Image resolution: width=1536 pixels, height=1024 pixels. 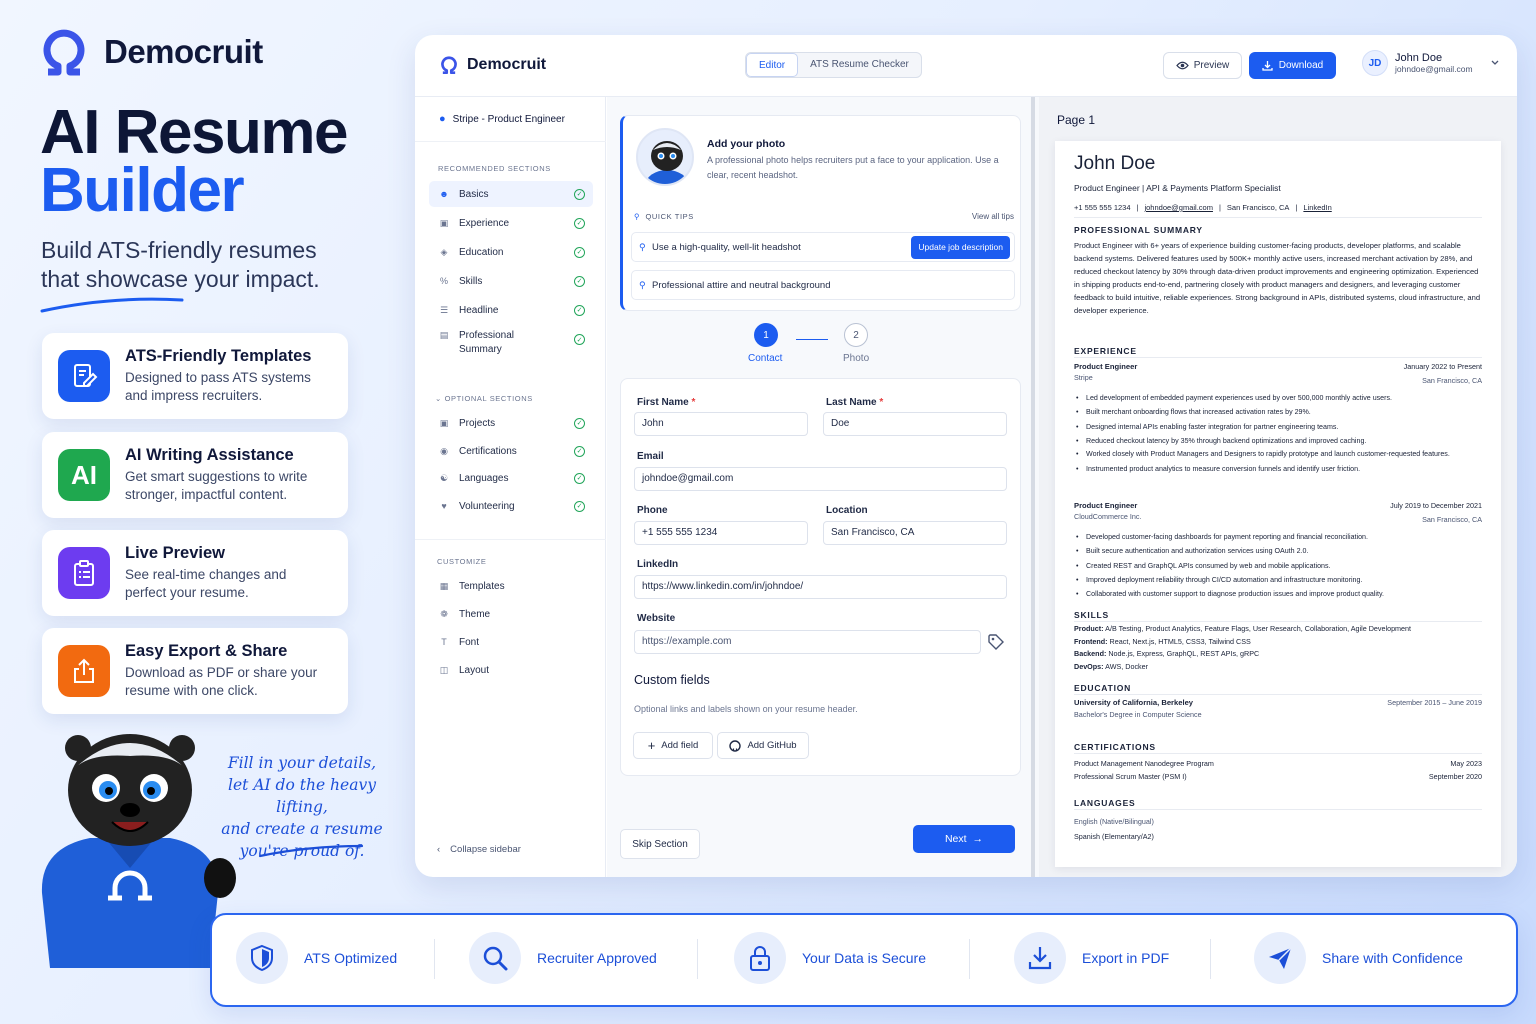 I want to click on education-dates: September 2015 – June 2019, so click(x=1434, y=702).